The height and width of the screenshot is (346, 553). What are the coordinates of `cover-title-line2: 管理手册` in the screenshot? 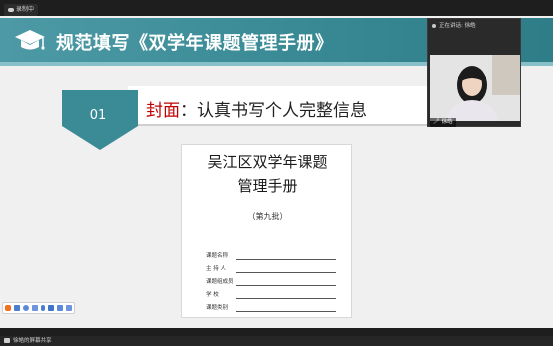 It's located at (267, 186).